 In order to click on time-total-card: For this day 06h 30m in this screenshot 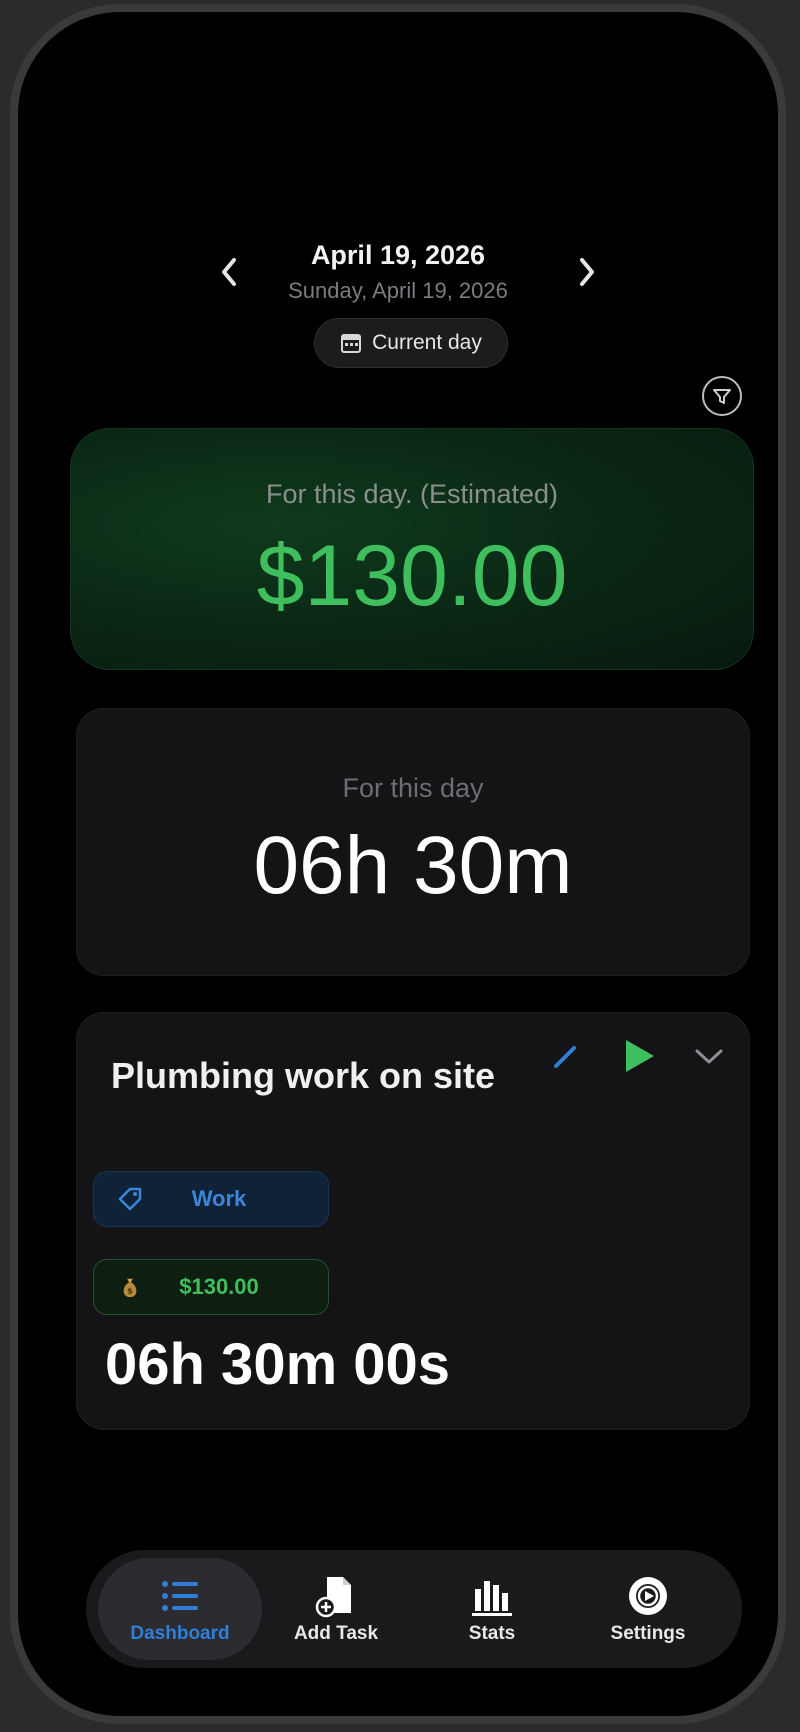, I will do `click(413, 842)`.